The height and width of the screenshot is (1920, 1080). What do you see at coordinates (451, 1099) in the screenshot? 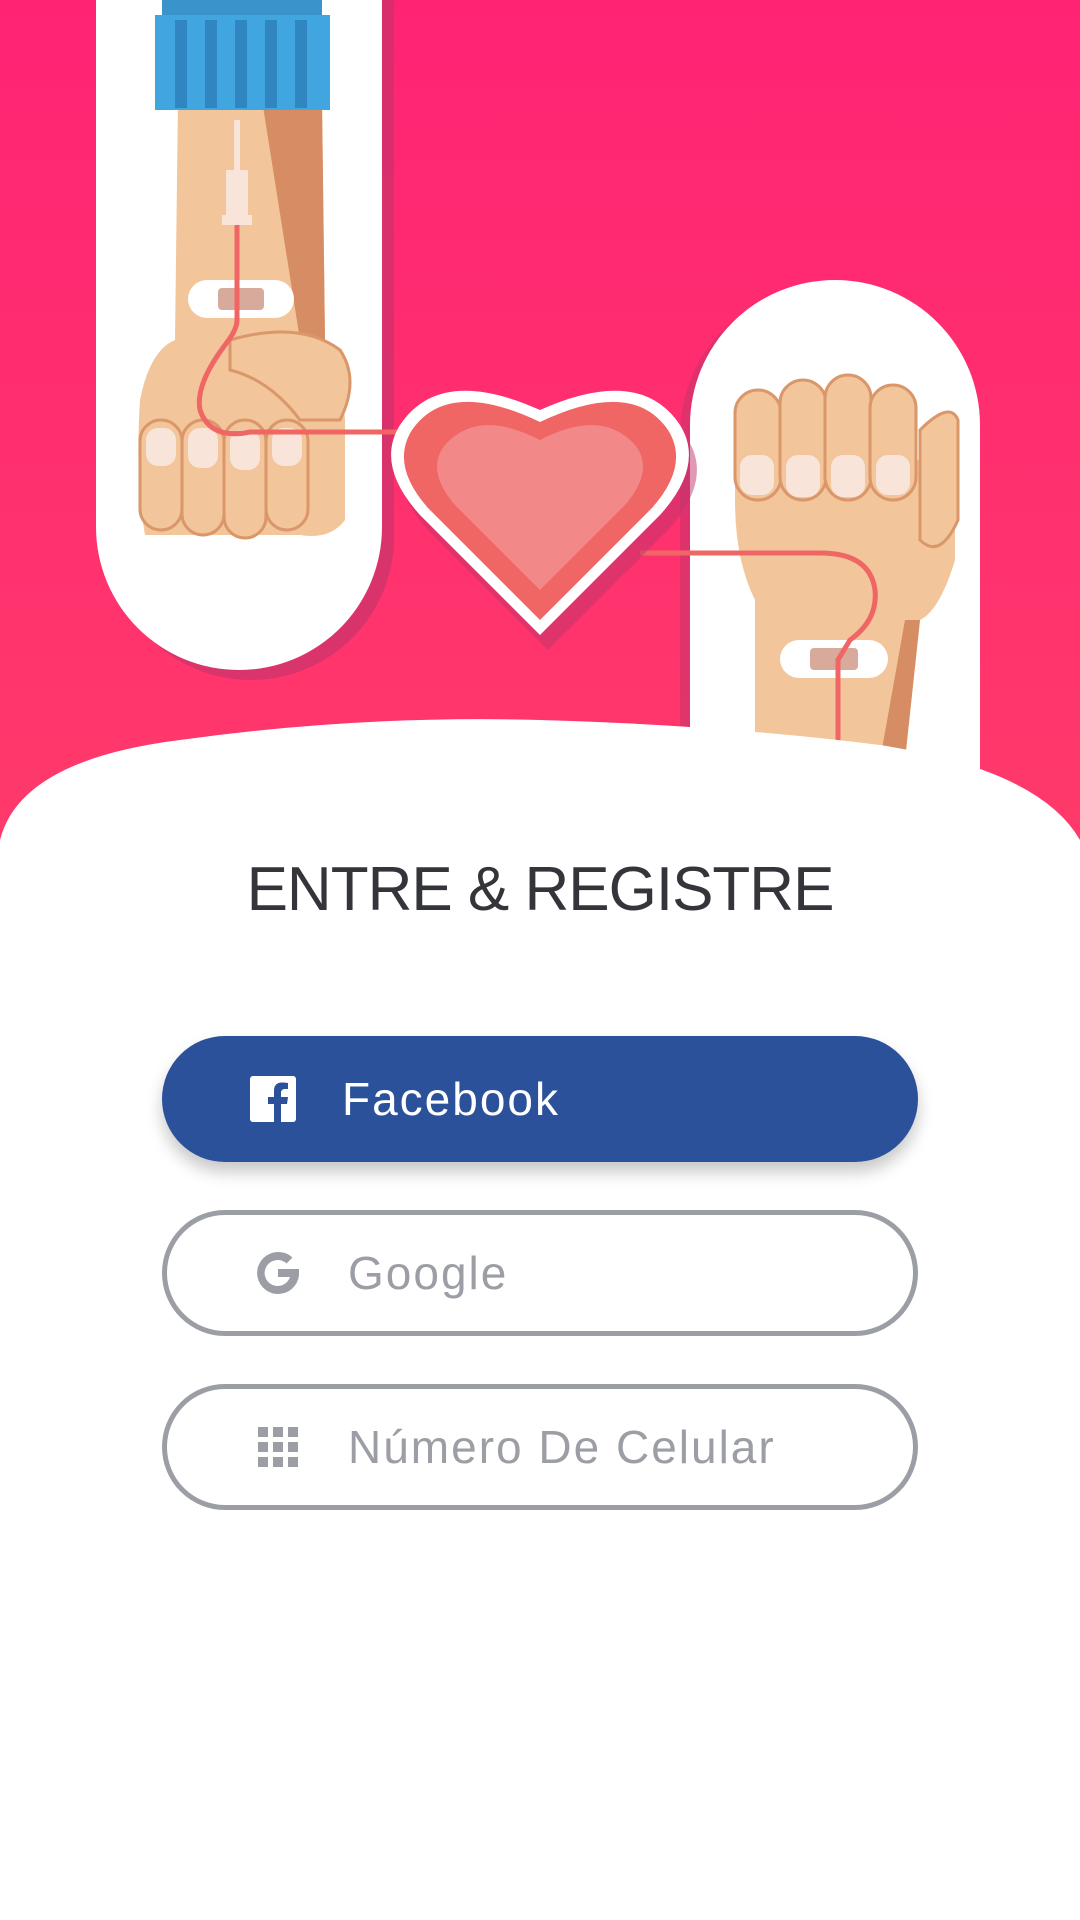
I see `facebook-button-label: Facebook` at bounding box center [451, 1099].